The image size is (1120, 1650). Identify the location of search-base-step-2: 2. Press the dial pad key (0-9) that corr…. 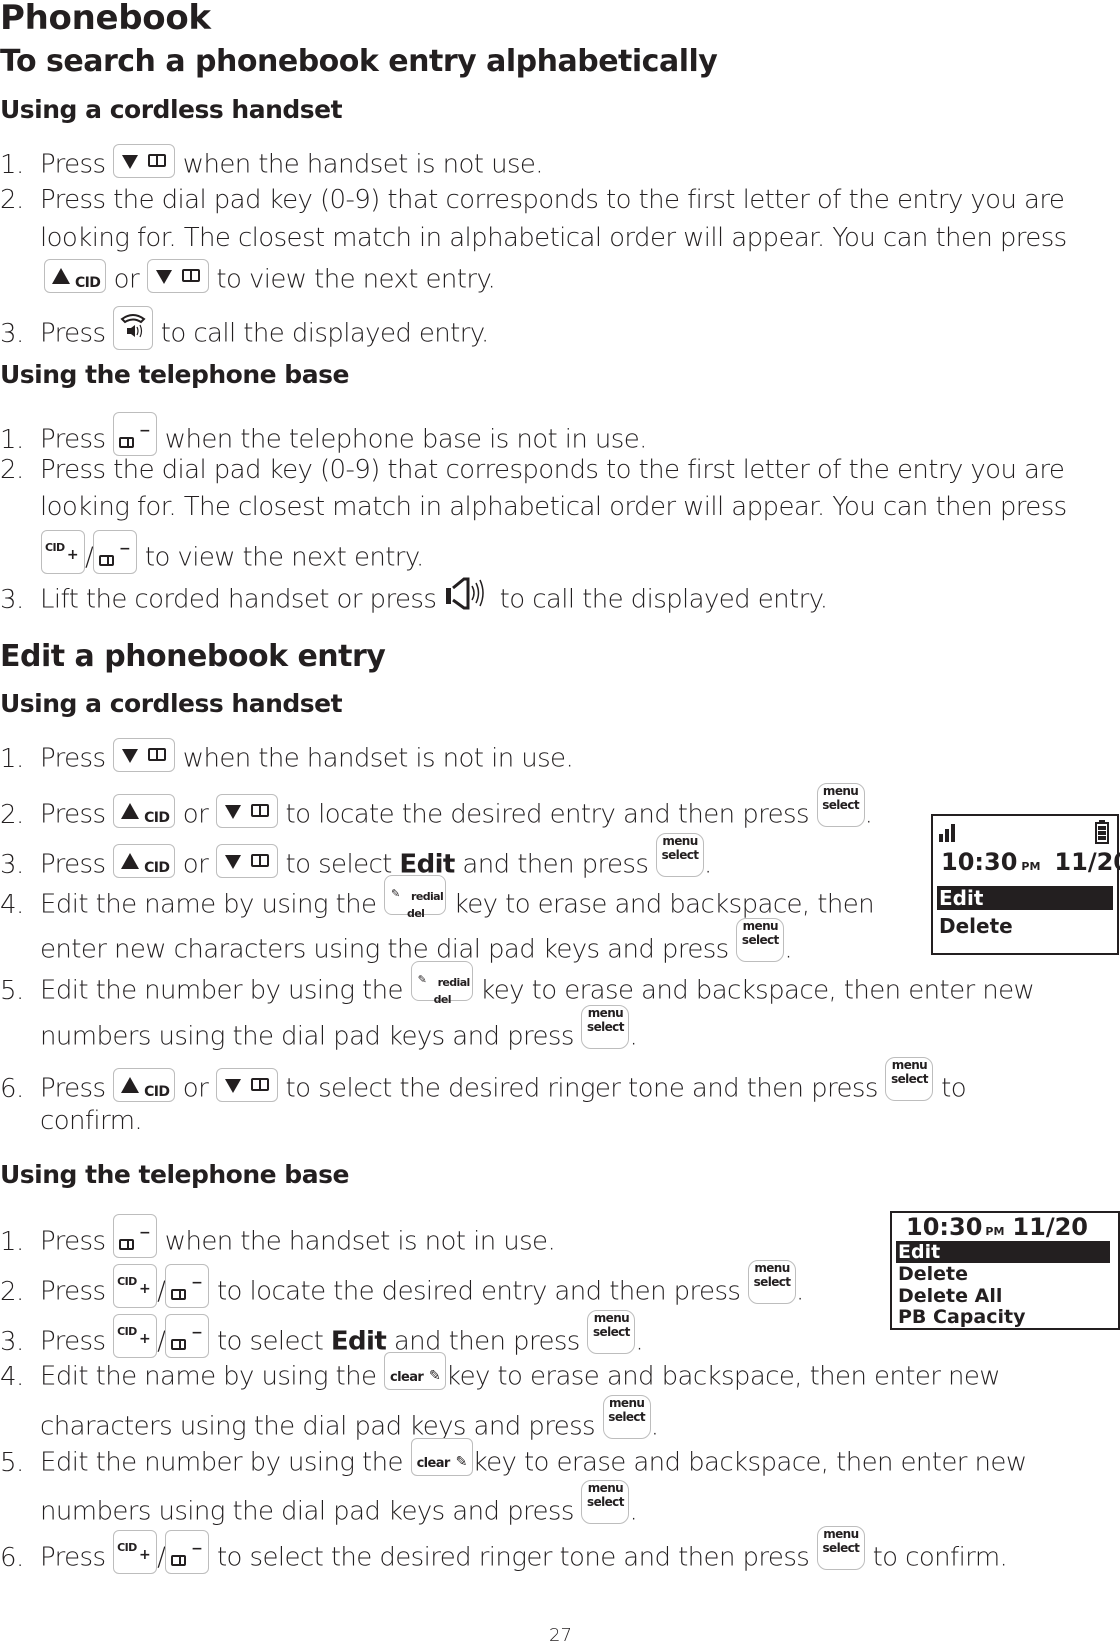
(532, 470).